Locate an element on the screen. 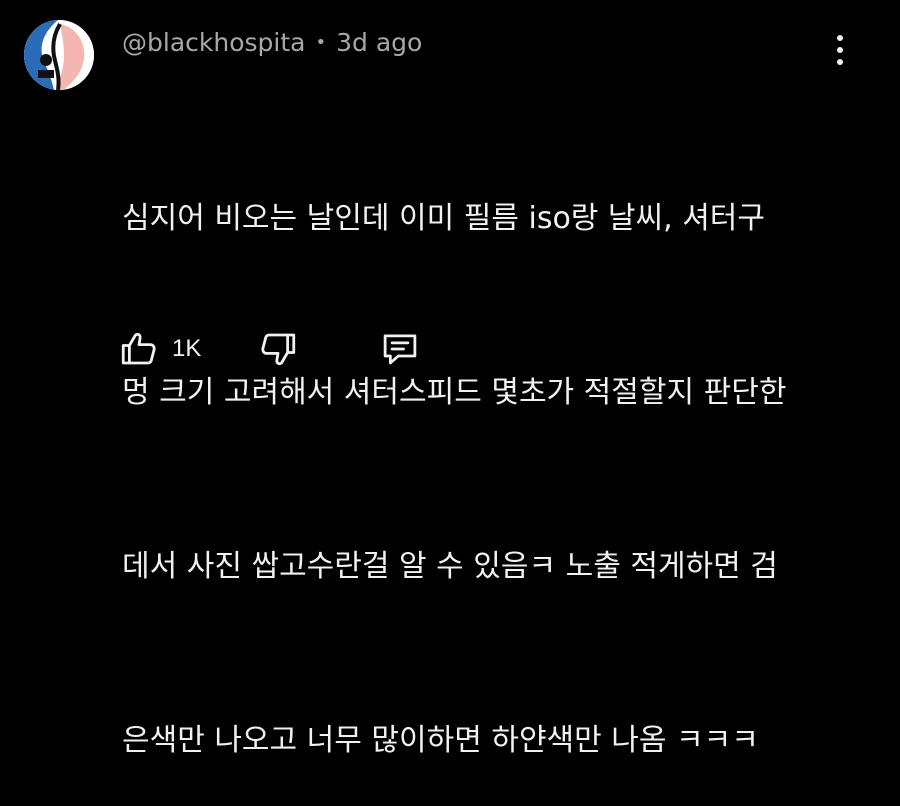 The width and height of the screenshot is (900, 806). comment-line: 멍 크기 고려해서 셔터스피드 몇초가 적절할지 판단한 is located at coordinates (454, 392).